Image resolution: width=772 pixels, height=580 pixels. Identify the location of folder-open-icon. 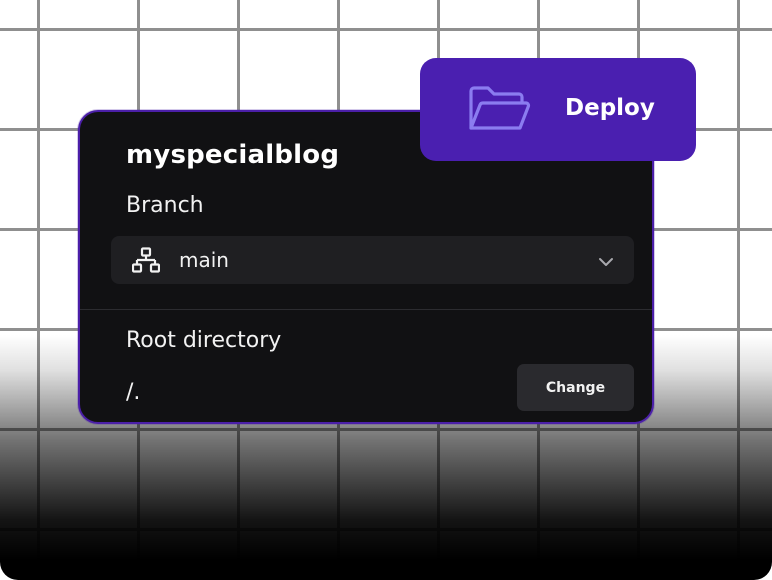
(499, 109).